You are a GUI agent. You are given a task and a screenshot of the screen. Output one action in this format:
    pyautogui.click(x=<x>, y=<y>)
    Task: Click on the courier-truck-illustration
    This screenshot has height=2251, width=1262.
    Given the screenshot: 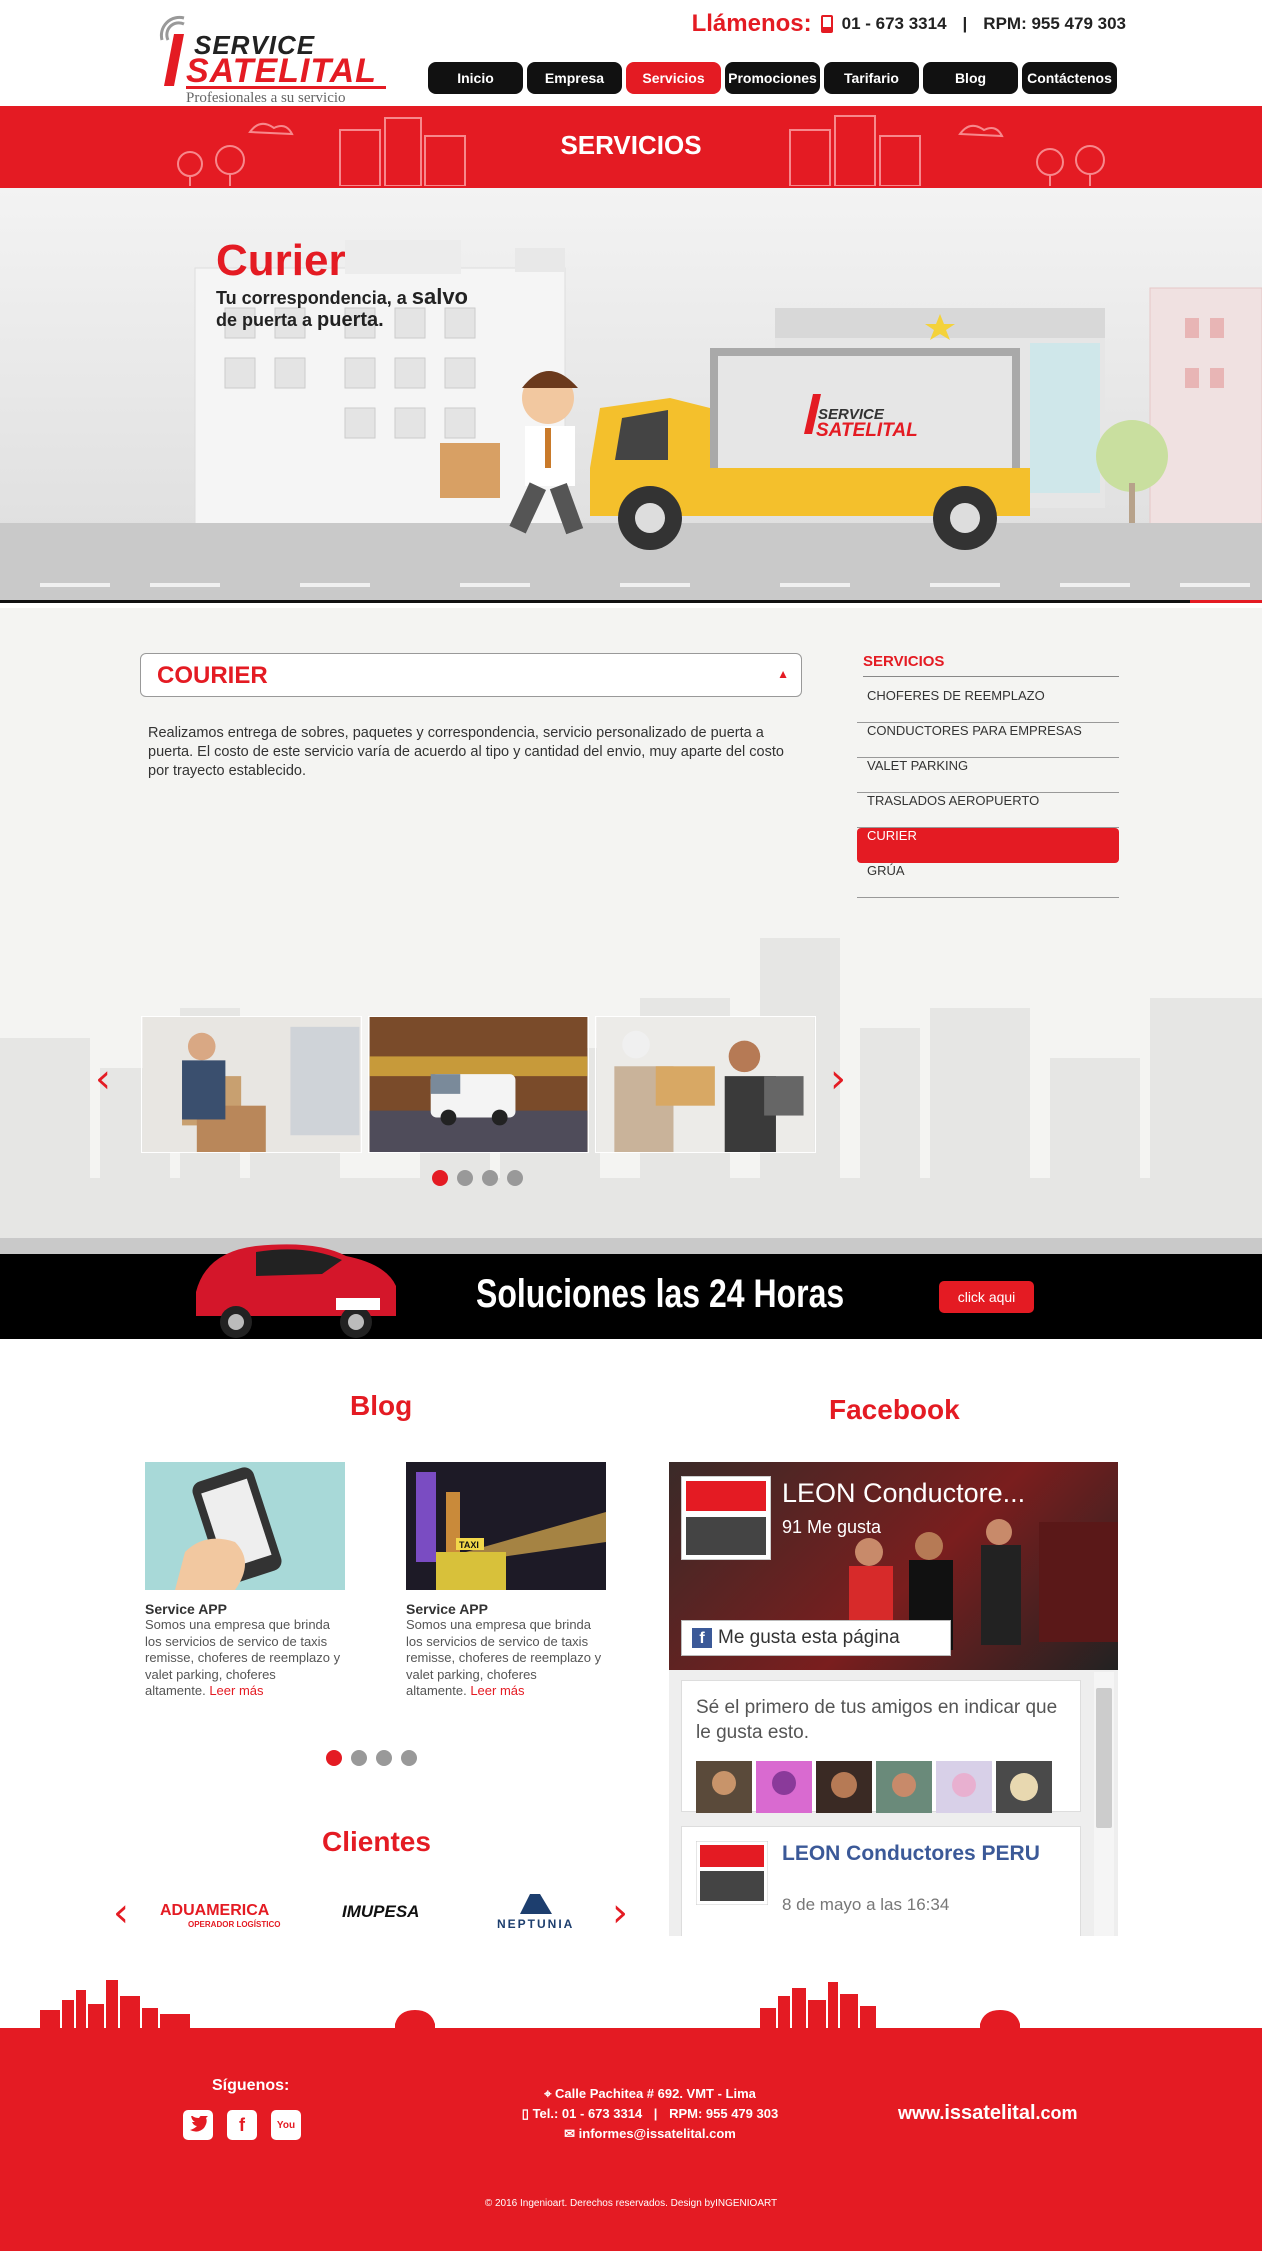 What is the action you would take?
    pyautogui.click(x=735, y=449)
    